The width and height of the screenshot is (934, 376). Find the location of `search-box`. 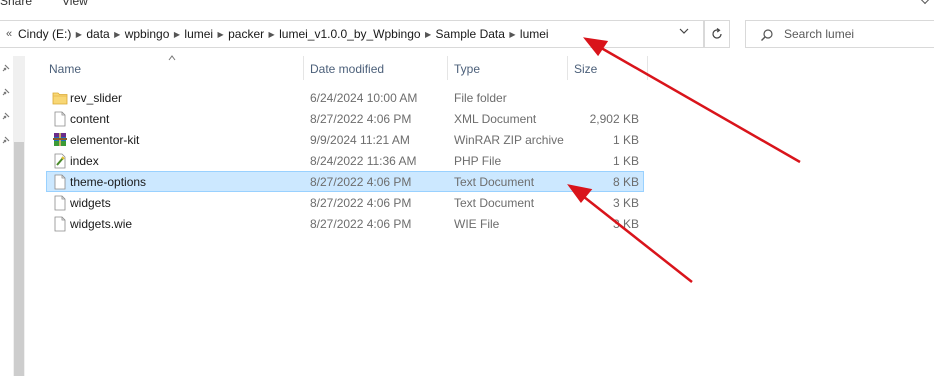

search-box is located at coordinates (839, 34).